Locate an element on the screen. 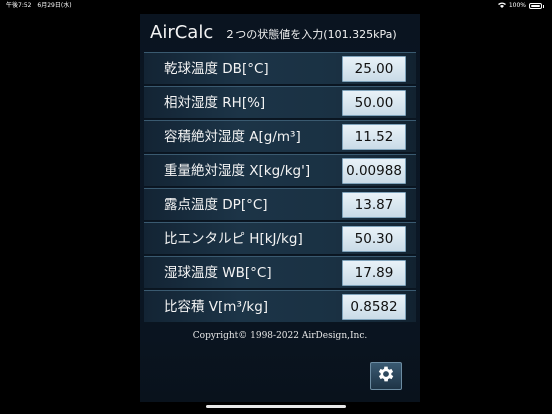  property-label: 湿球温度 WB[°C] is located at coordinates (218, 273).